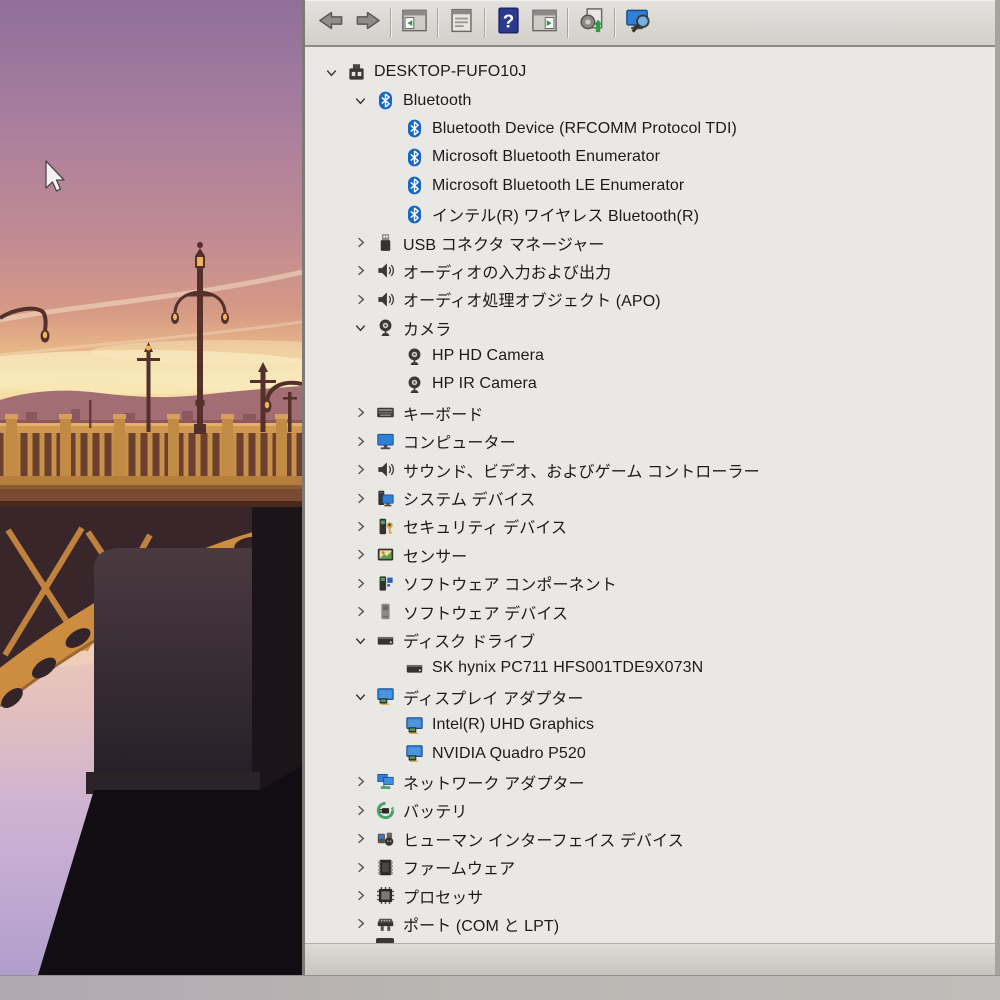 The height and width of the screenshot is (1000, 1000). Describe the element at coordinates (546, 157) in the screenshot. I see `tree-item-label: Microsoft Bluetooth Enumerator` at that location.